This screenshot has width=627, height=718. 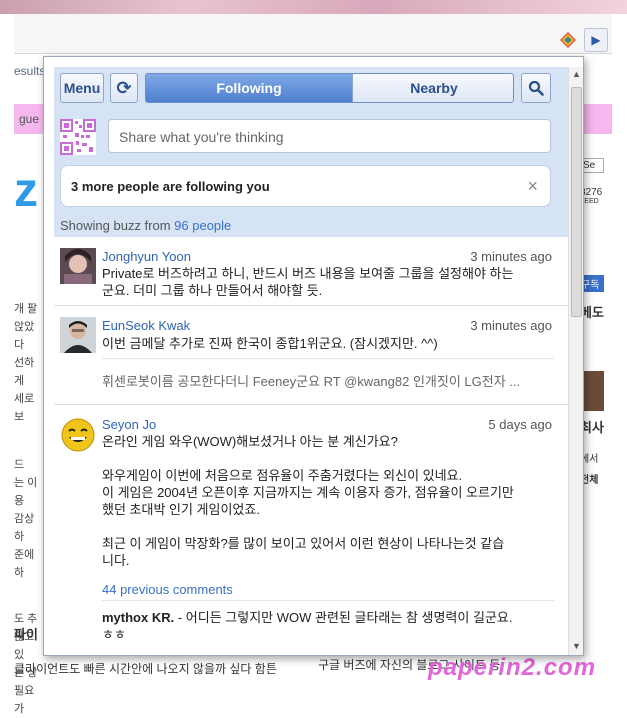 What do you see at coordinates (270, 343) in the screenshot?
I see `post-body: 이번 금메달 추가로 진짜 한국이 종합1위군요. (잠시겠지만. ^^)` at bounding box center [270, 343].